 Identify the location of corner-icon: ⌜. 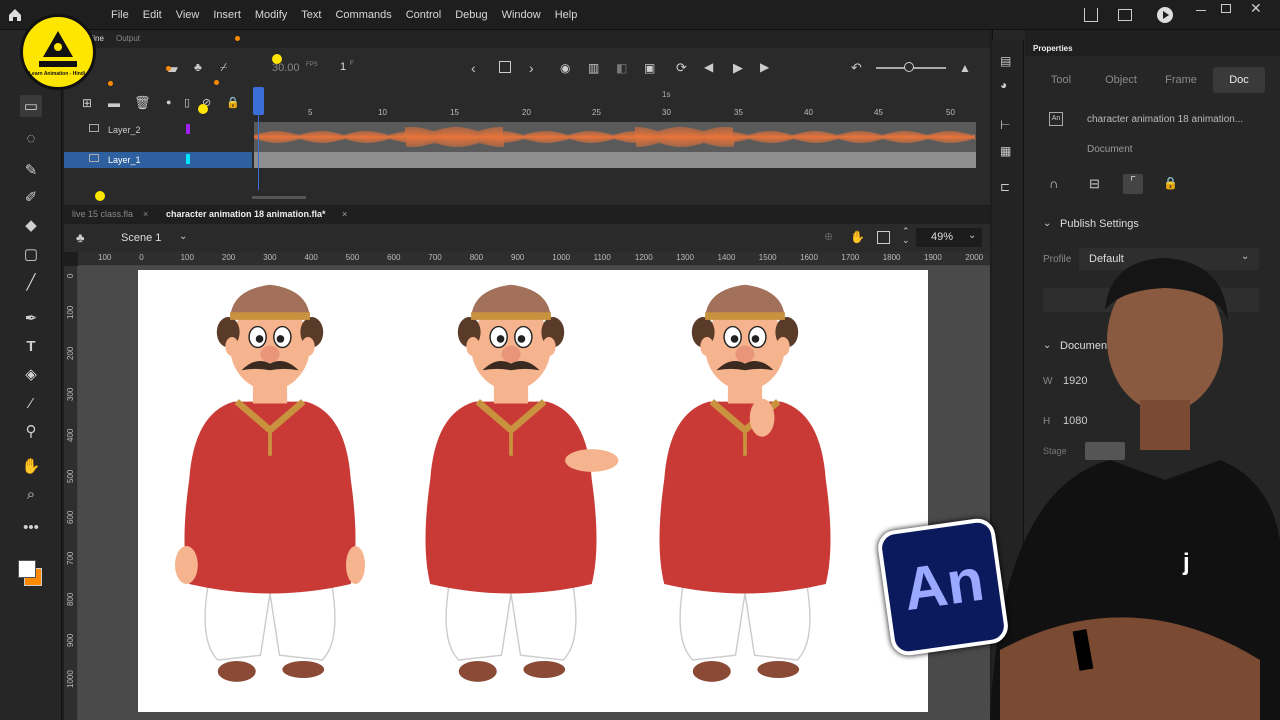
(1133, 184).